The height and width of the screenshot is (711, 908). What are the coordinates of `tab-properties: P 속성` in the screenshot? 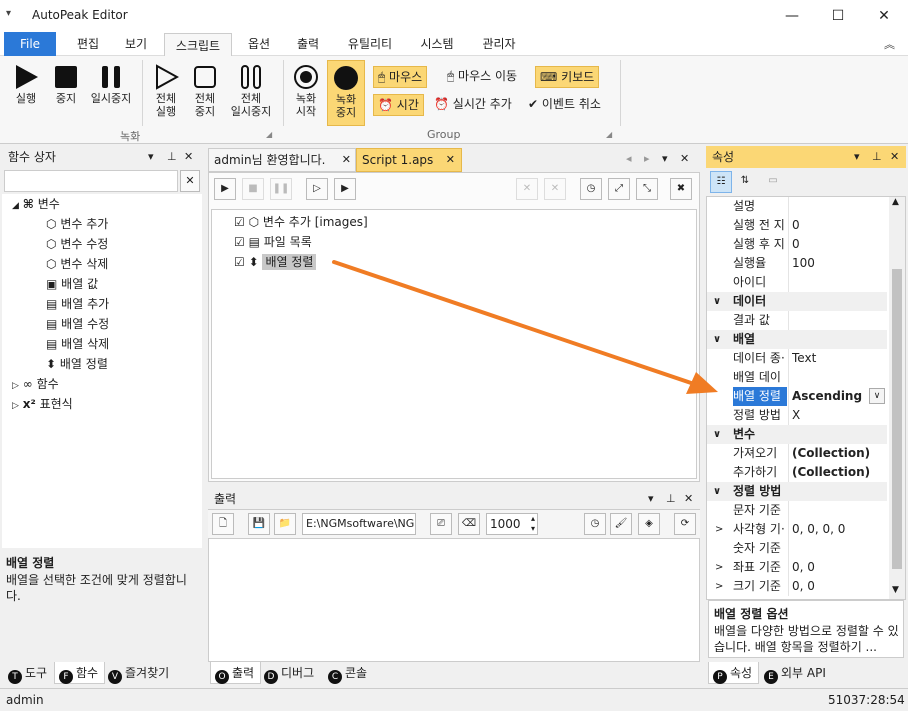 It's located at (734, 673).